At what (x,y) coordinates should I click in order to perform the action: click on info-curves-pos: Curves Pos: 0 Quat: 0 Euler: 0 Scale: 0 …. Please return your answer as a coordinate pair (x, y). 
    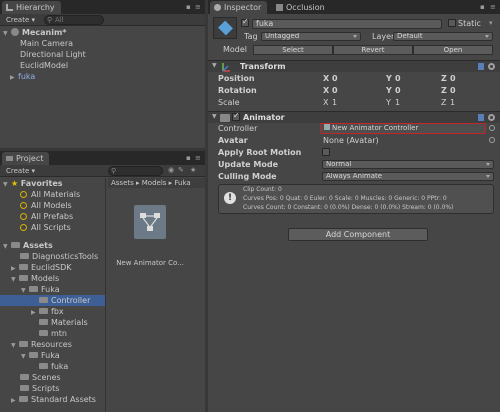
    Looking at the image, I should click on (345, 198).